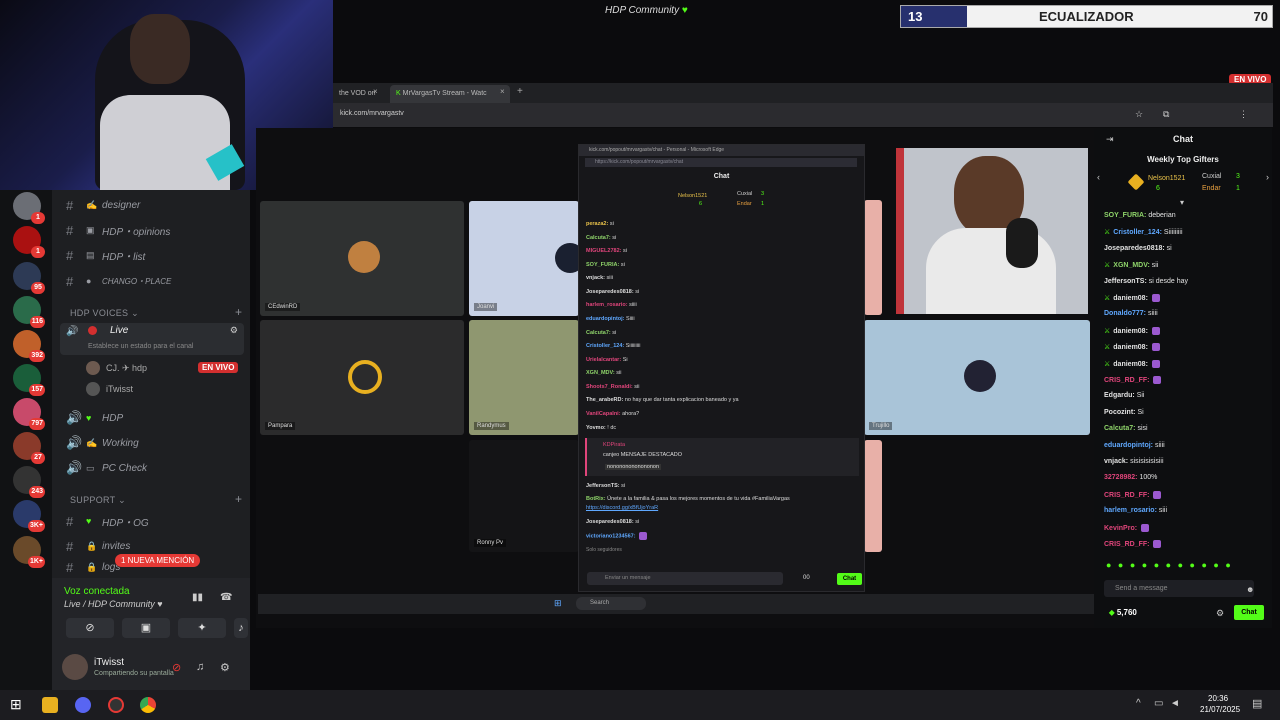 This screenshot has width=1280, height=720. What do you see at coordinates (1107, 233) in the screenshot?
I see `moderator-badge-icon: ⚔` at bounding box center [1107, 233].